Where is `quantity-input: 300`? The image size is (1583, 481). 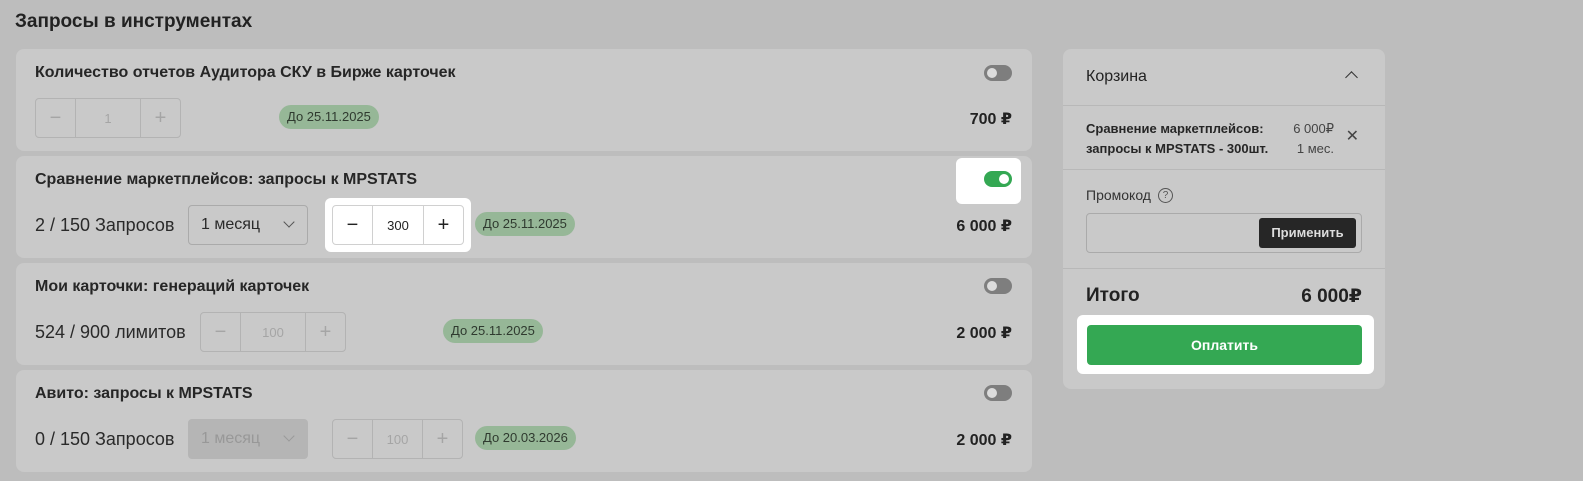
quantity-input: 300 is located at coordinates (398, 225).